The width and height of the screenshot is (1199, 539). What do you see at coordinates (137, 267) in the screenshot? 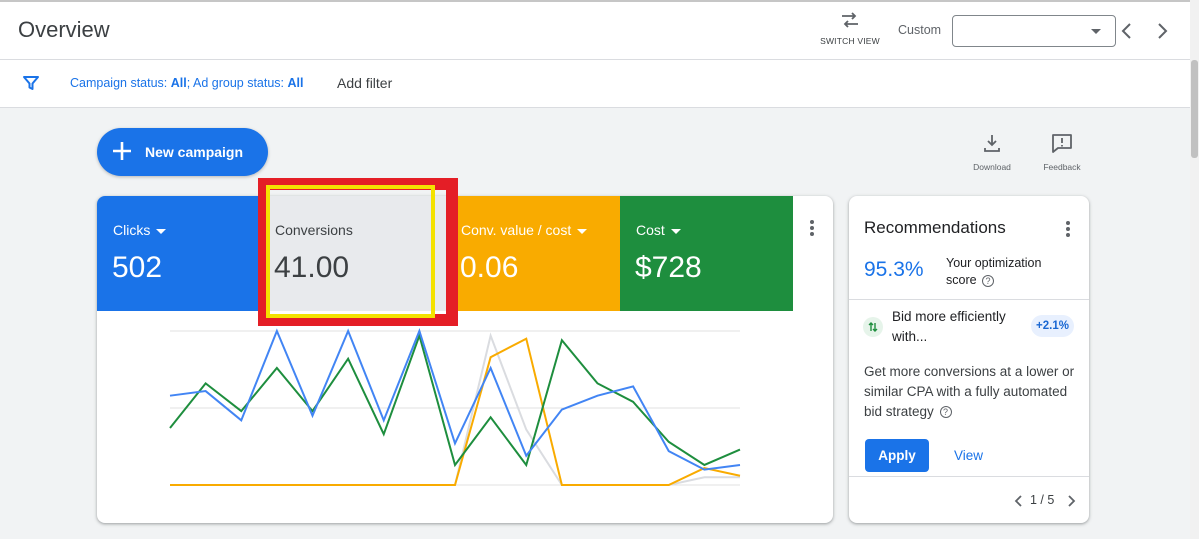
I see `metric-clicks-value: 502` at bounding box center [137, 267].